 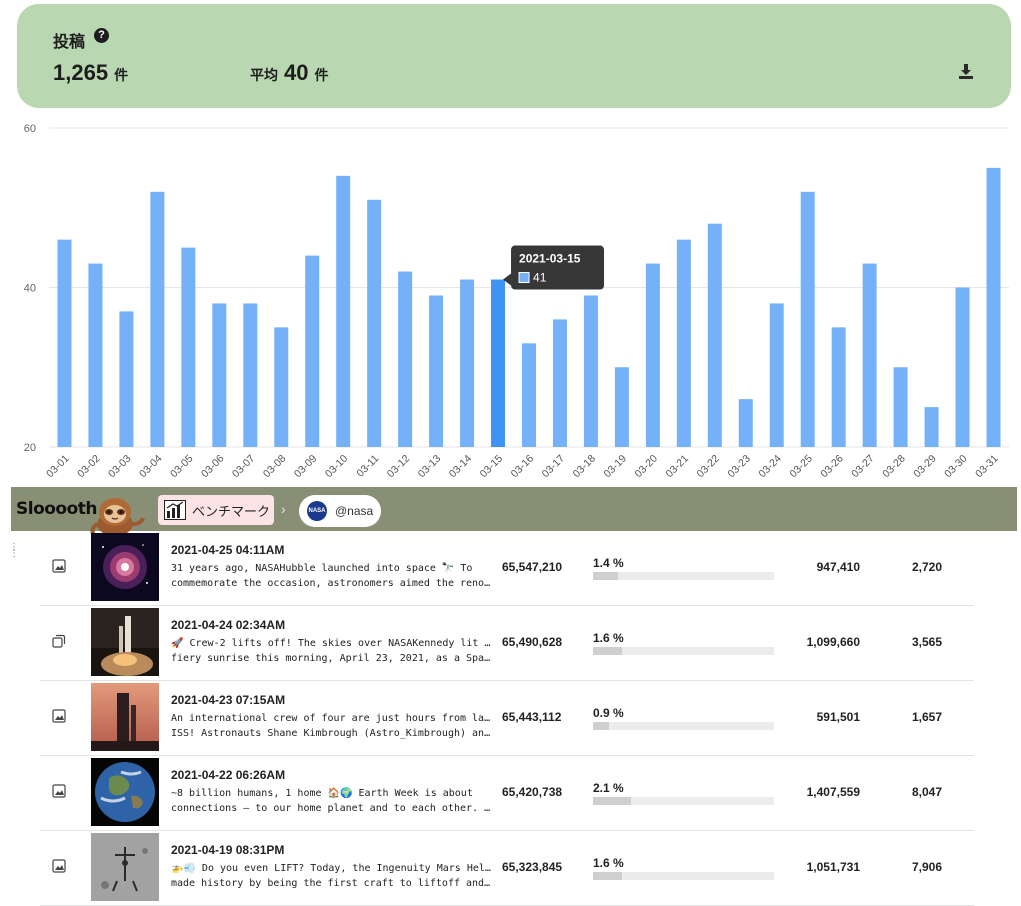 What do you see at coordinates (532, 567) in the screenshot?
I see `post-followers: 65,547,210` at bounding box center [532, 567].